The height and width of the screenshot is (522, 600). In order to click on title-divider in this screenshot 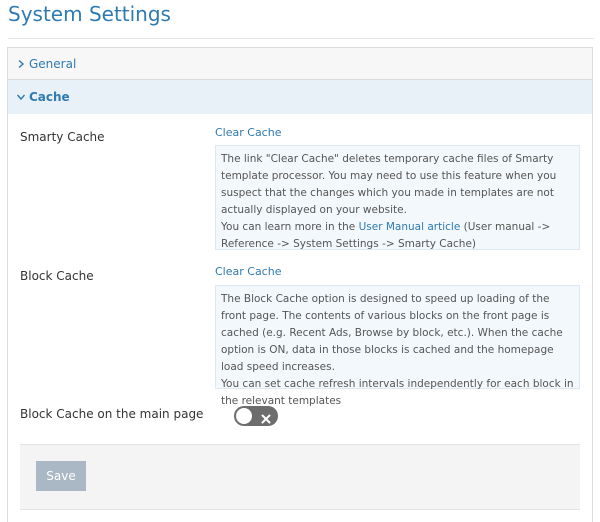, I will do `click(301, 38)`.